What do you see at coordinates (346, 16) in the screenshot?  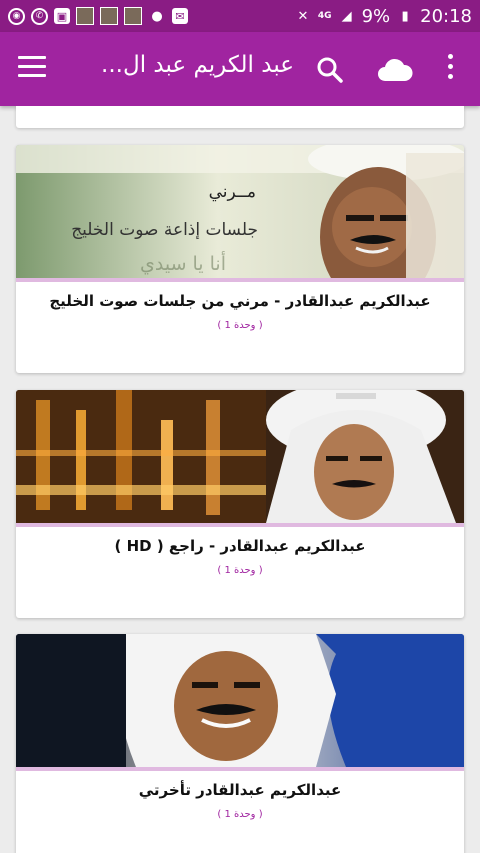 I see `signal-icon: ◢` at bounding box center [346, 16].